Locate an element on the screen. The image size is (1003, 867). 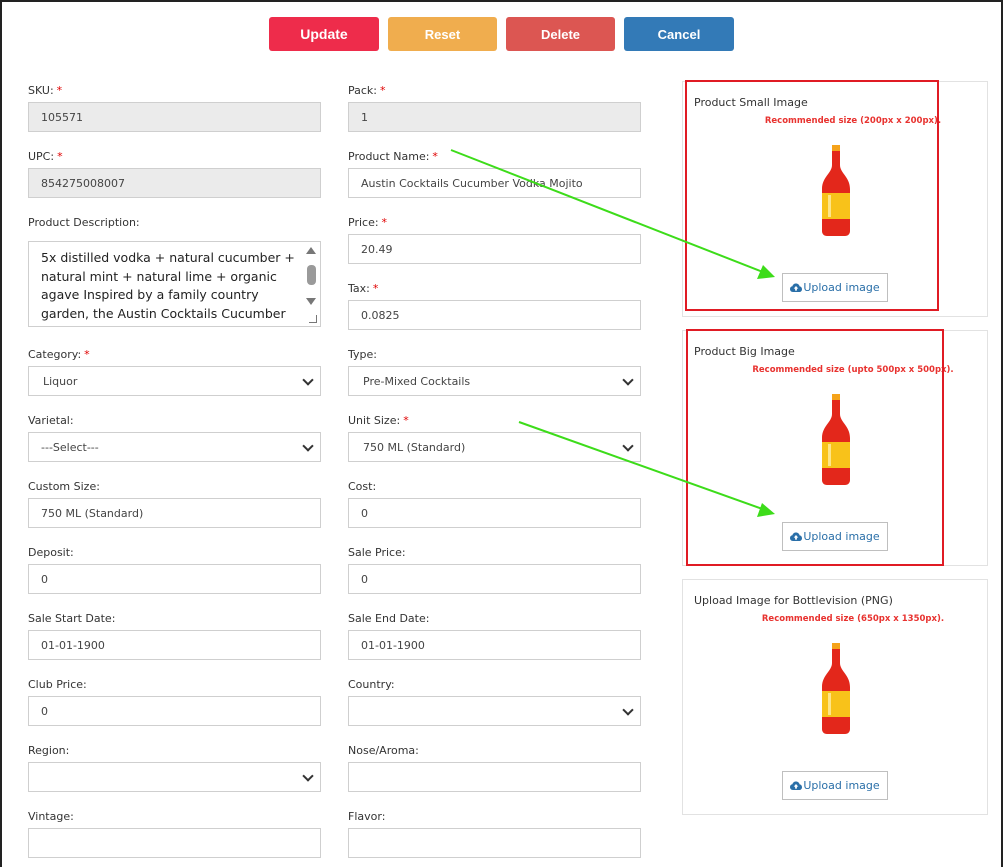
upc-field: 854275008007 is located at coordinates (174, 183).